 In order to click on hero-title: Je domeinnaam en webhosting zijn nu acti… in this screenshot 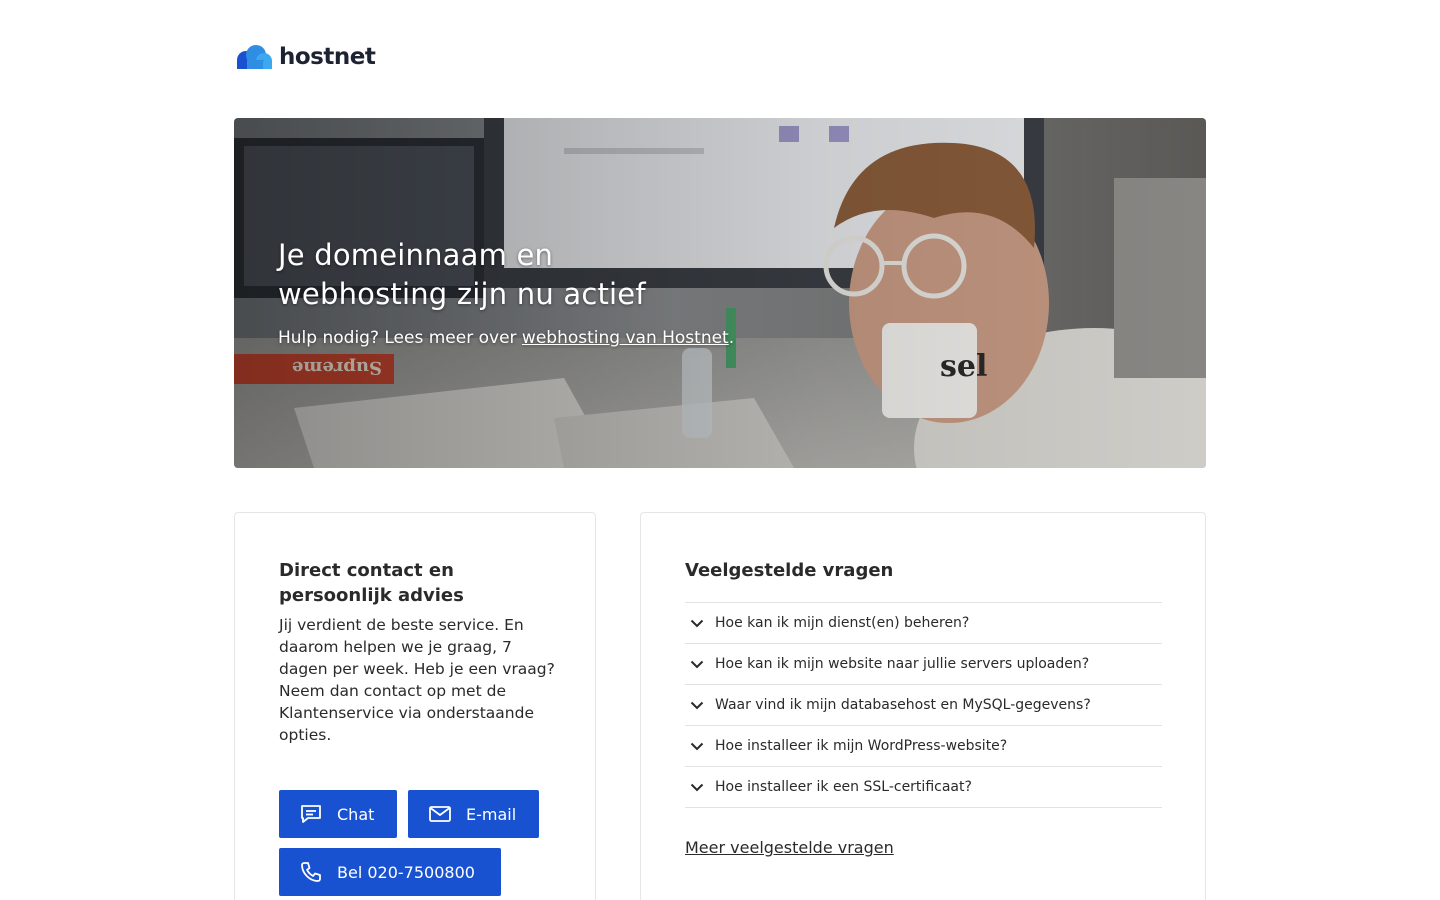, I will do `click(538, 275)`.